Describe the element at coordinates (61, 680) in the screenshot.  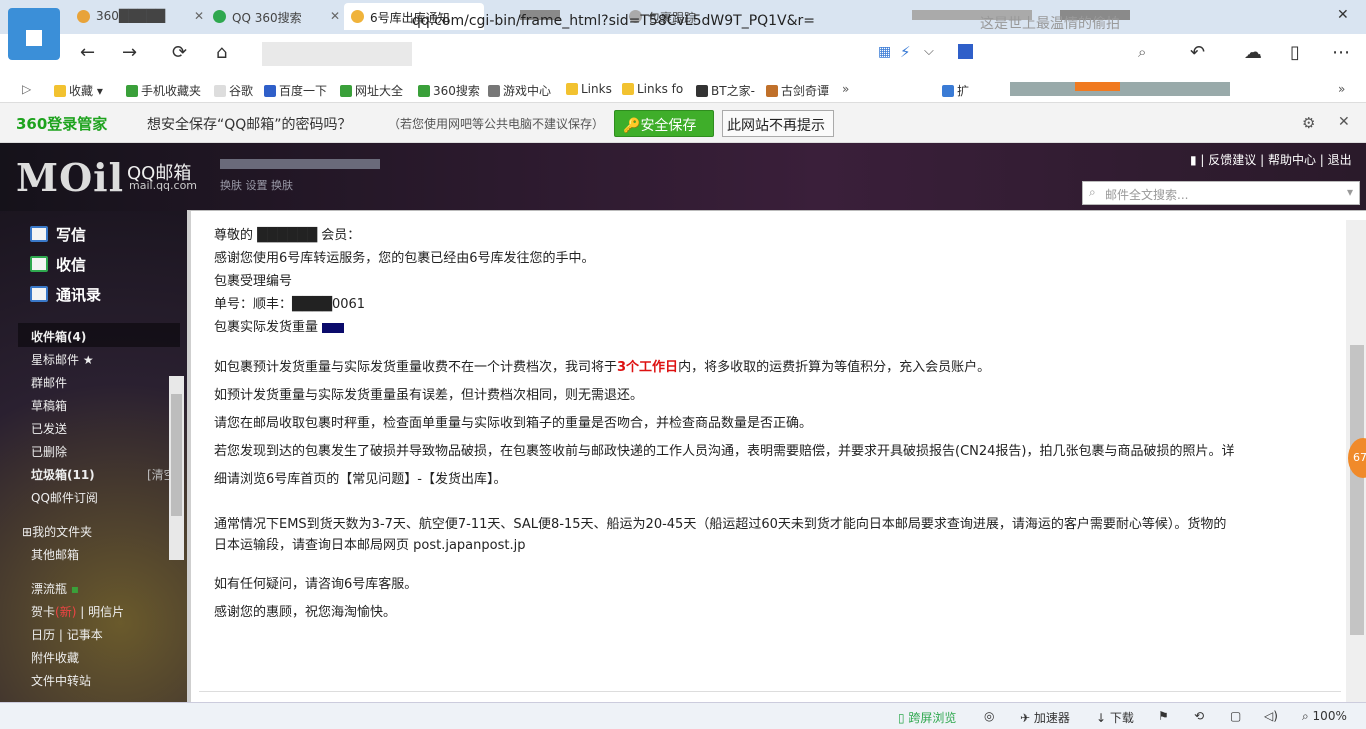
I see `file-transfer-link: 文件中转站` at that location.